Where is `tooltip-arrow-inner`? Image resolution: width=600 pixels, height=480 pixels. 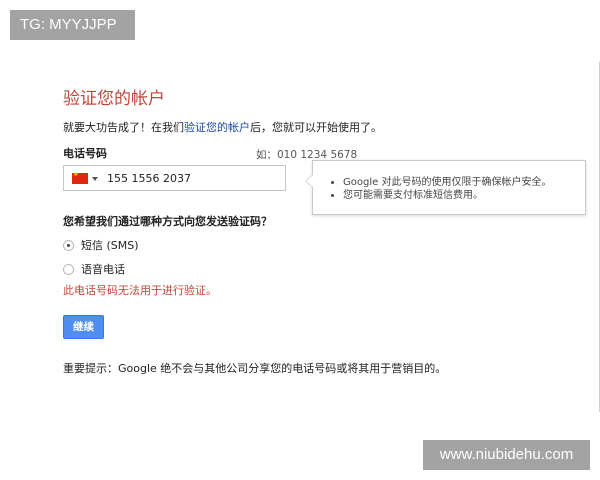 tooltip-arrow-inner is located at coordinates (309, 181).